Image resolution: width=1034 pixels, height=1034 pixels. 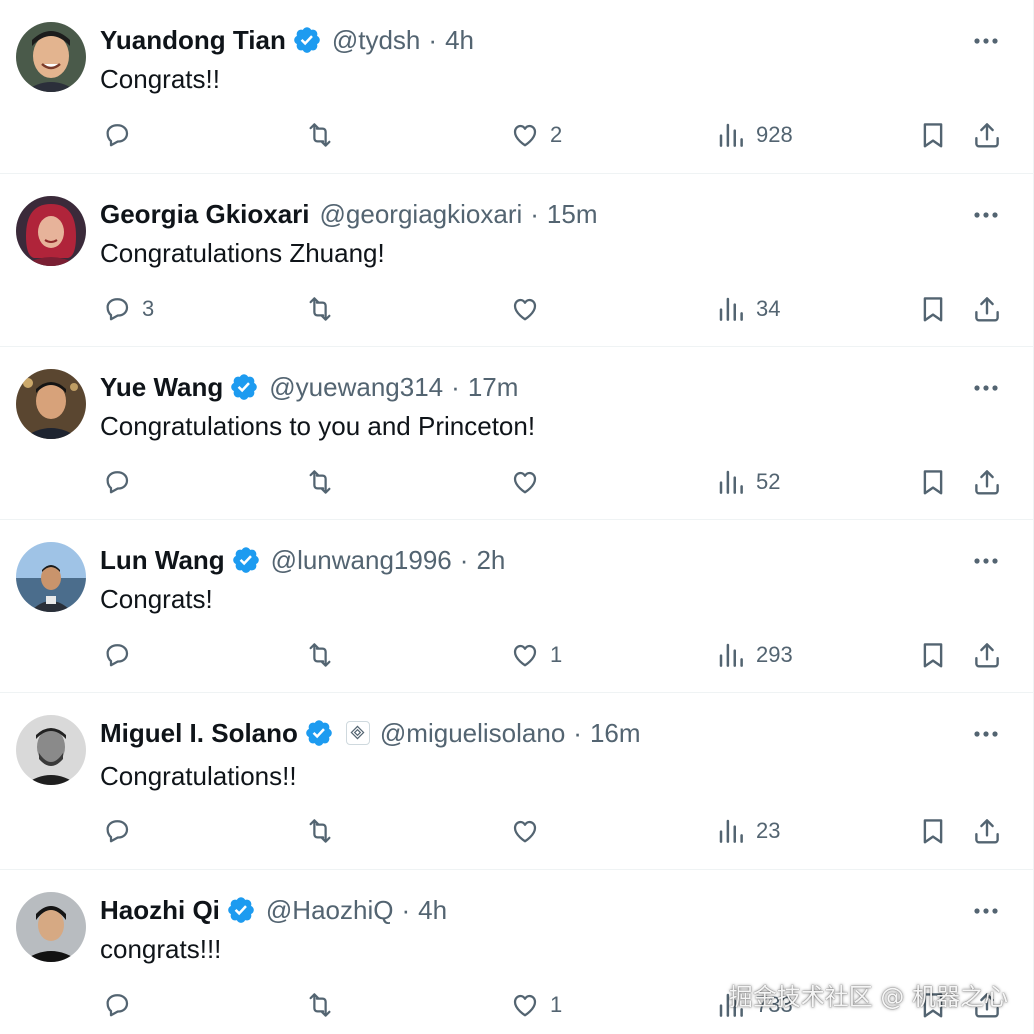 What do you see at coordinates (161, 387) in the screenshot?
I see `author-name: Yue Wang` at bounding box center [161, 387].